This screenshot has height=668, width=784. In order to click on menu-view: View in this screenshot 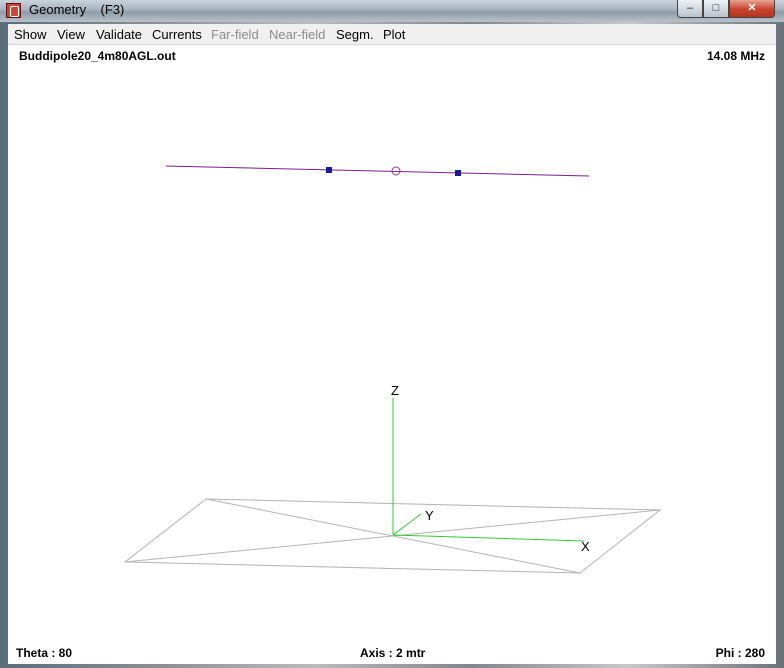, I will do `click(71, 34)`.